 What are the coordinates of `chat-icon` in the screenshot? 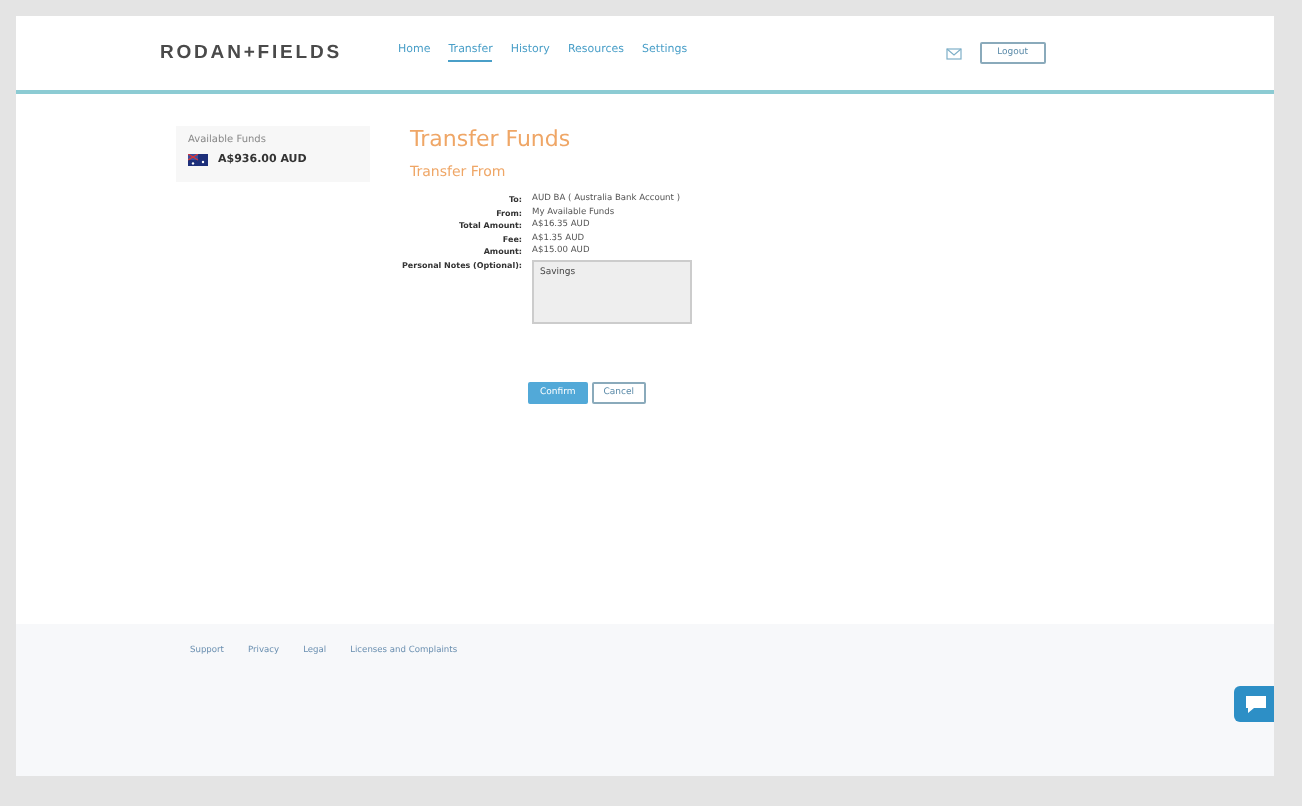 It's located at (1256, 704).